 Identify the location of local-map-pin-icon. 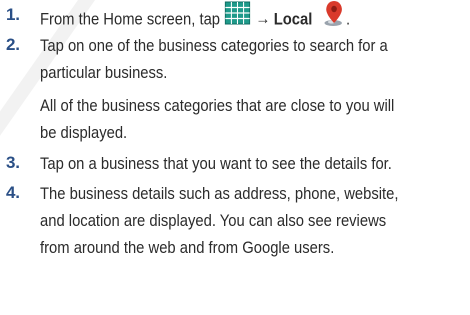
(334, 17).